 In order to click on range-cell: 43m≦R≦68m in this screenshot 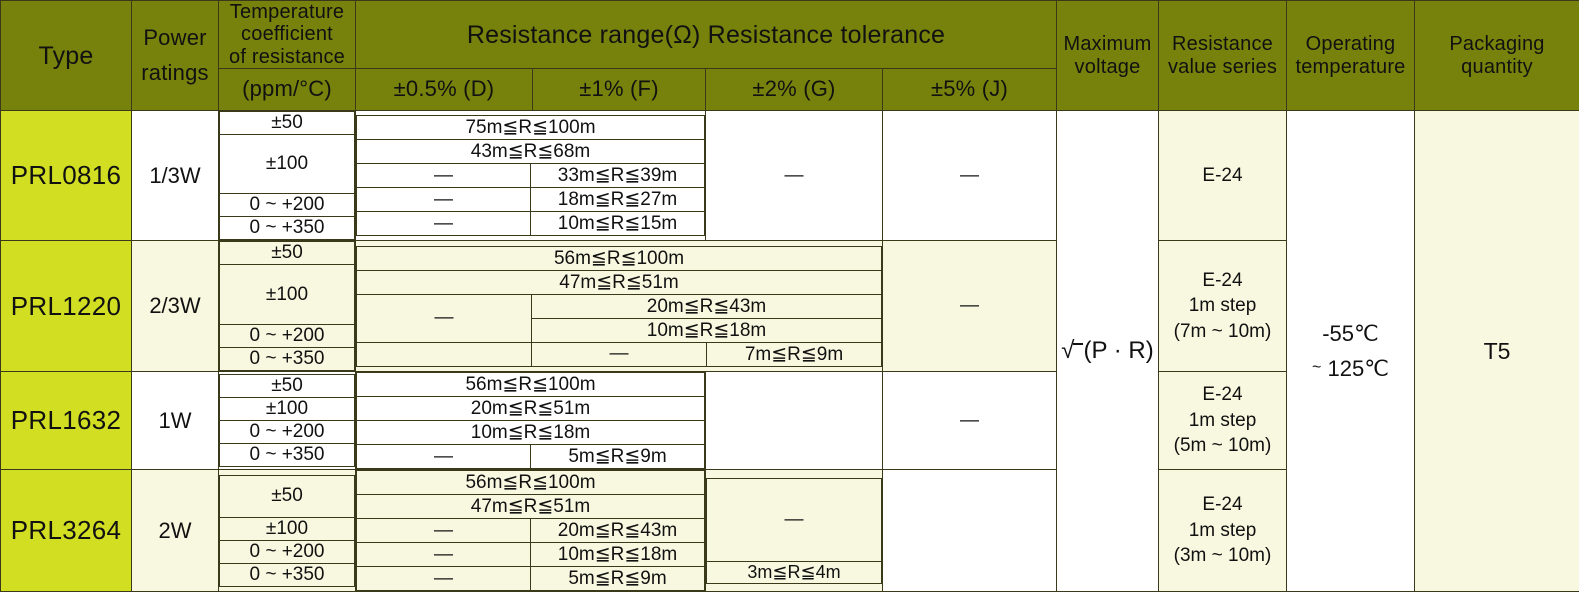, I will do `click(531, 152)`.